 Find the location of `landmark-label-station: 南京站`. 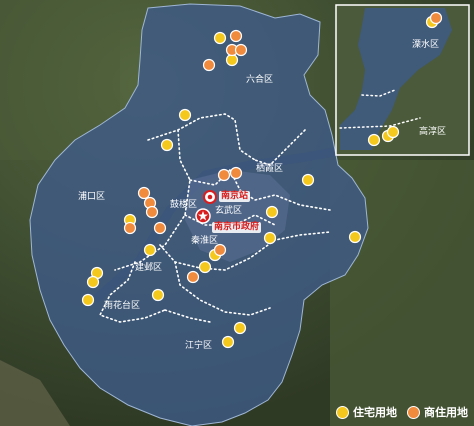

landmark-label-station: 南京站 is located at coordinates (235, 196).